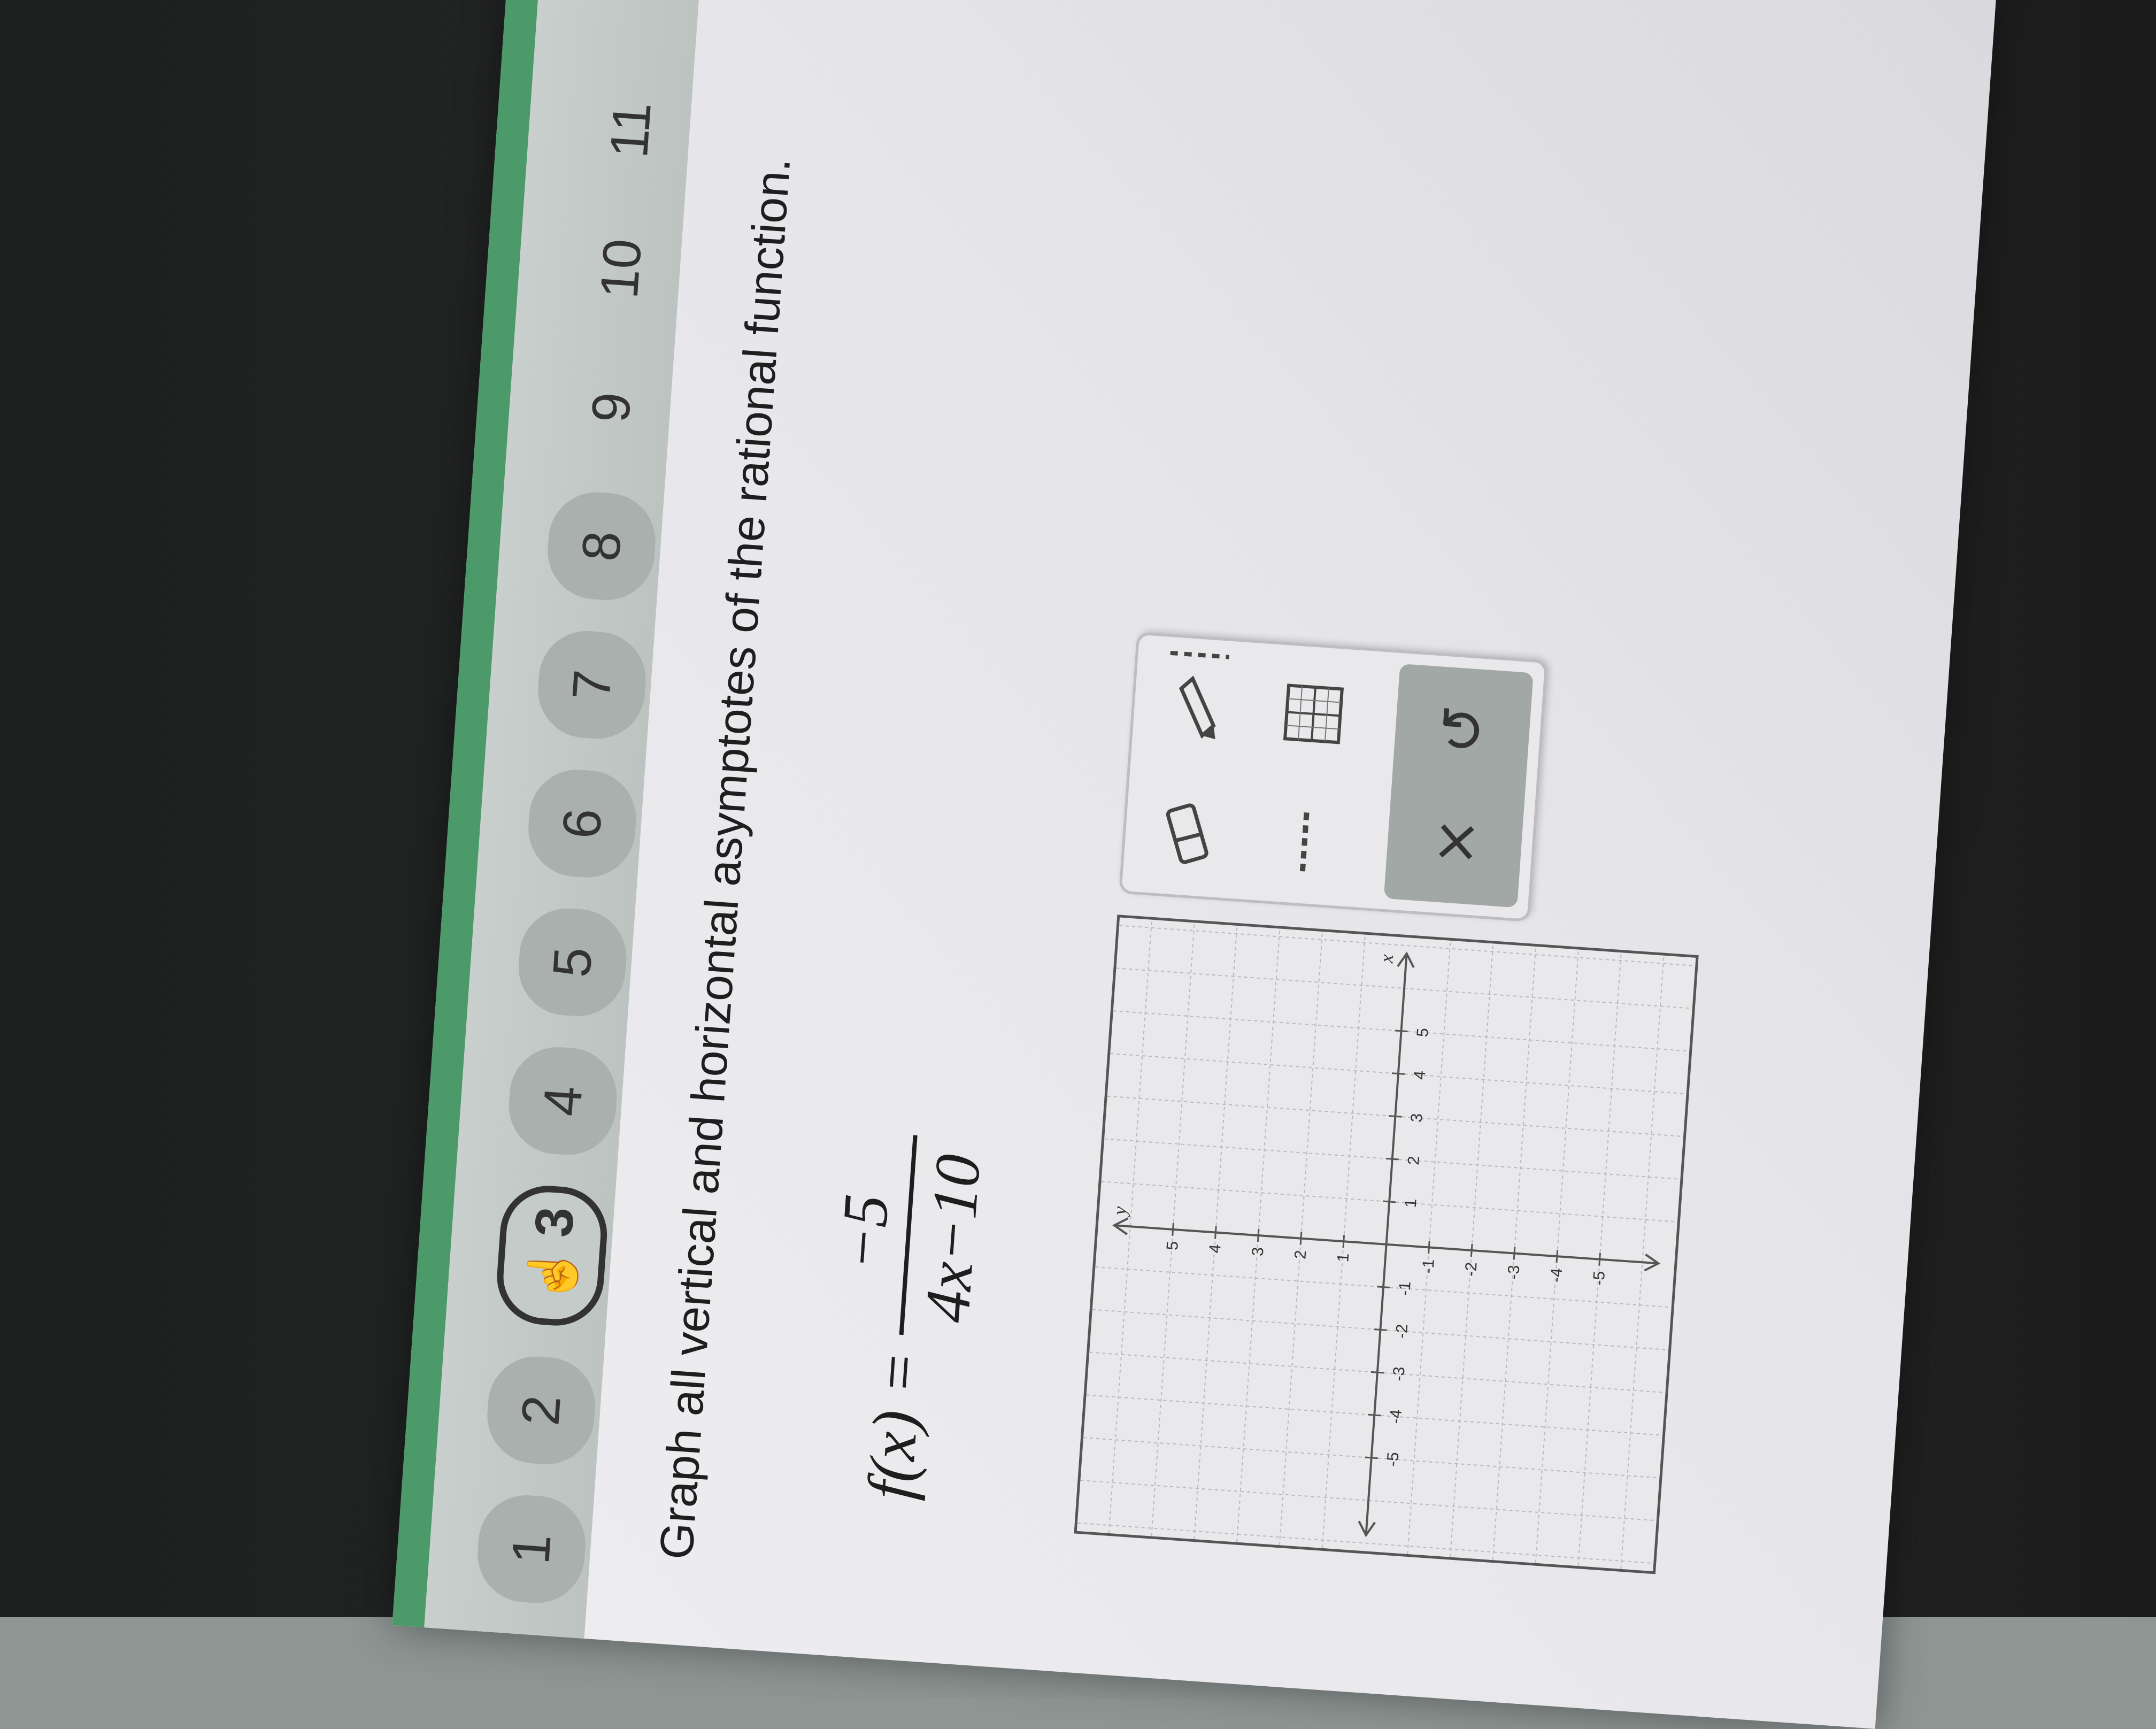 The height and width of the screenshot is (1729, 2156). Describe the element at coordinates (1401, 1332) in the screenshot. I see `x-tick-label: -2` at that location.